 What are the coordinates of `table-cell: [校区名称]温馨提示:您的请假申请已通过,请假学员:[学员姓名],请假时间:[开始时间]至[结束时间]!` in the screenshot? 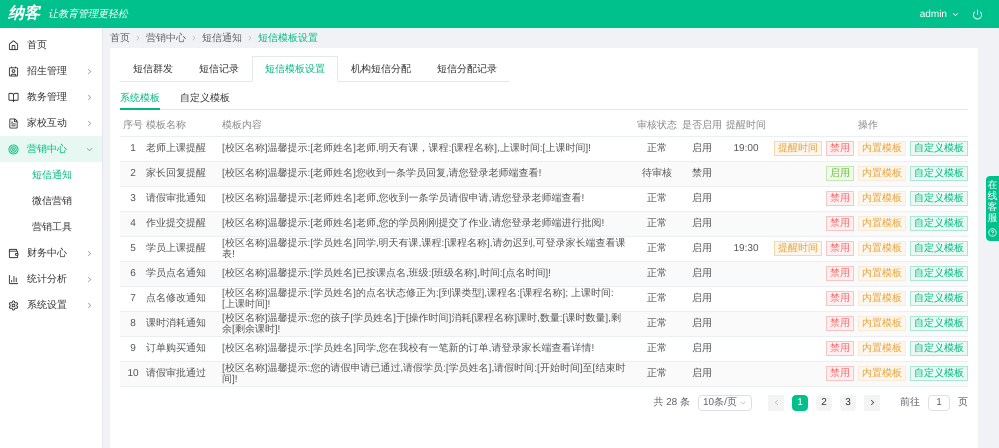 It's located at (428, 373).